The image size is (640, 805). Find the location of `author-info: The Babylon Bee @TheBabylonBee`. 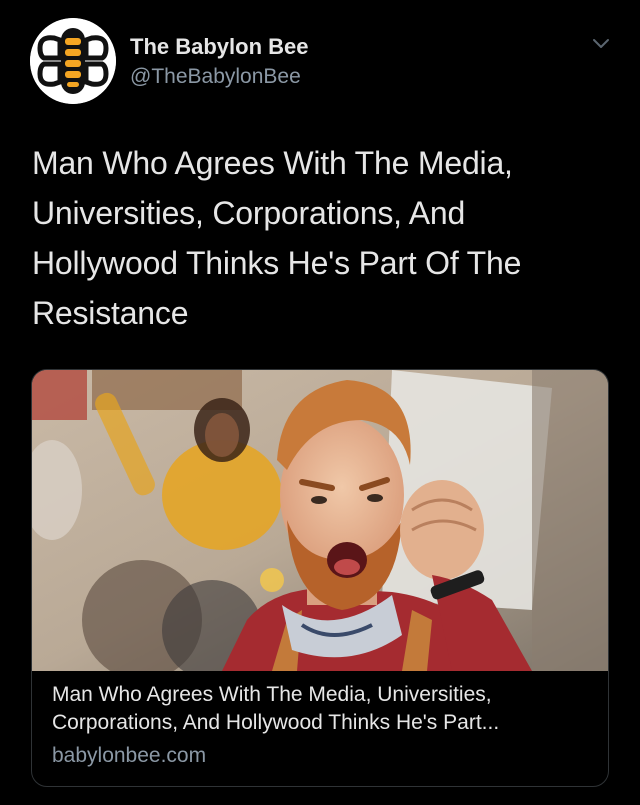

author-info: The Babylon Bee @TheBabylonBee is located at coordinates (219, 62).